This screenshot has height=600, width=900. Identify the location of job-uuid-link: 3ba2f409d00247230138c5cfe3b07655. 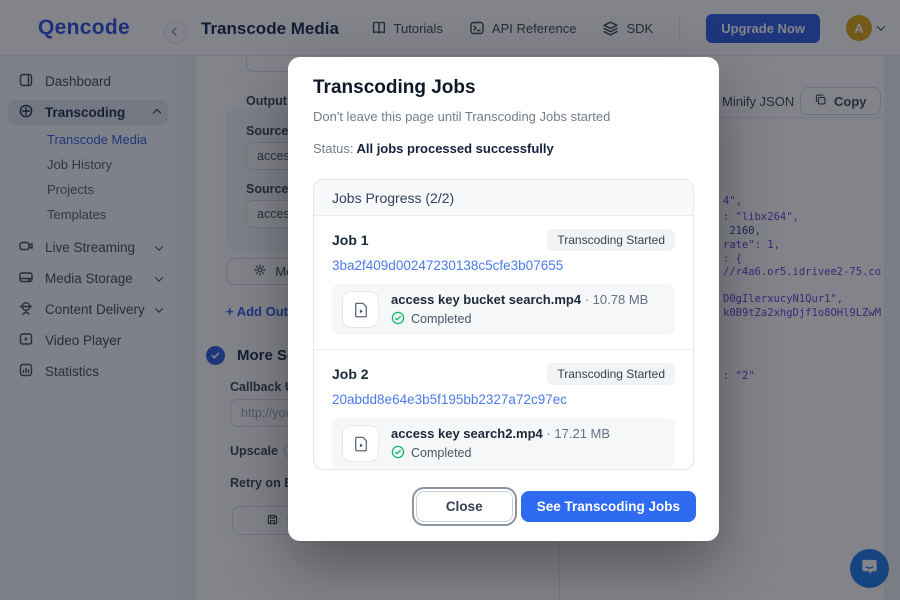
(503, 265).